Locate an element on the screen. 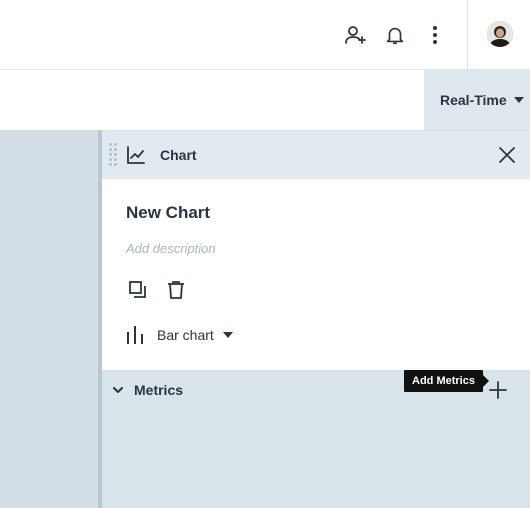 This screenshot has height=508, width=530. add-metrics-tooltip: Add Metrics is located at coordinates (446, 381).